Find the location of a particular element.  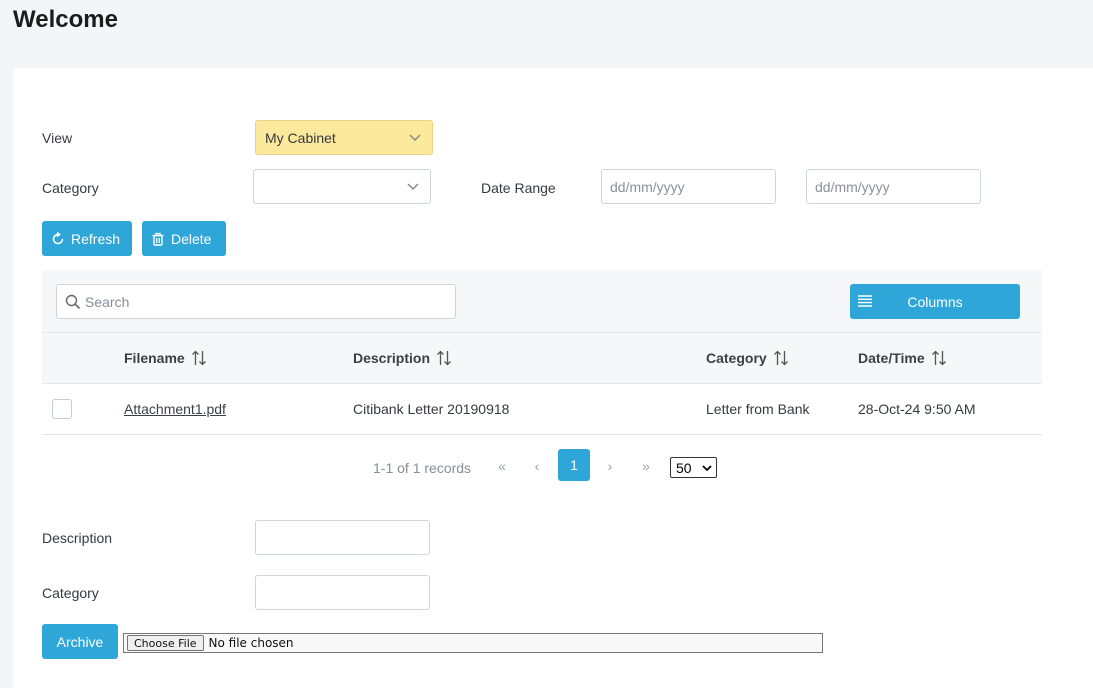

columns-button: Columns is located at coordinates (935, 301).